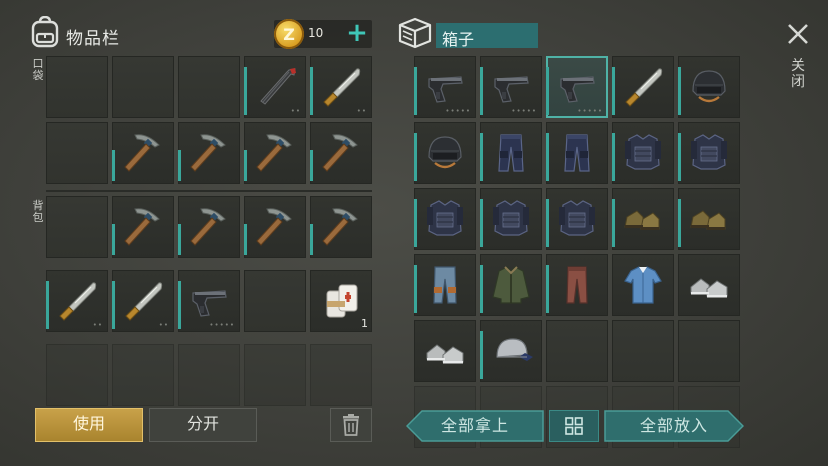  What do you see at coordinates (709, 288) in the screenshot?
I see `sneakers-icon` at bounding box center [709, 288].